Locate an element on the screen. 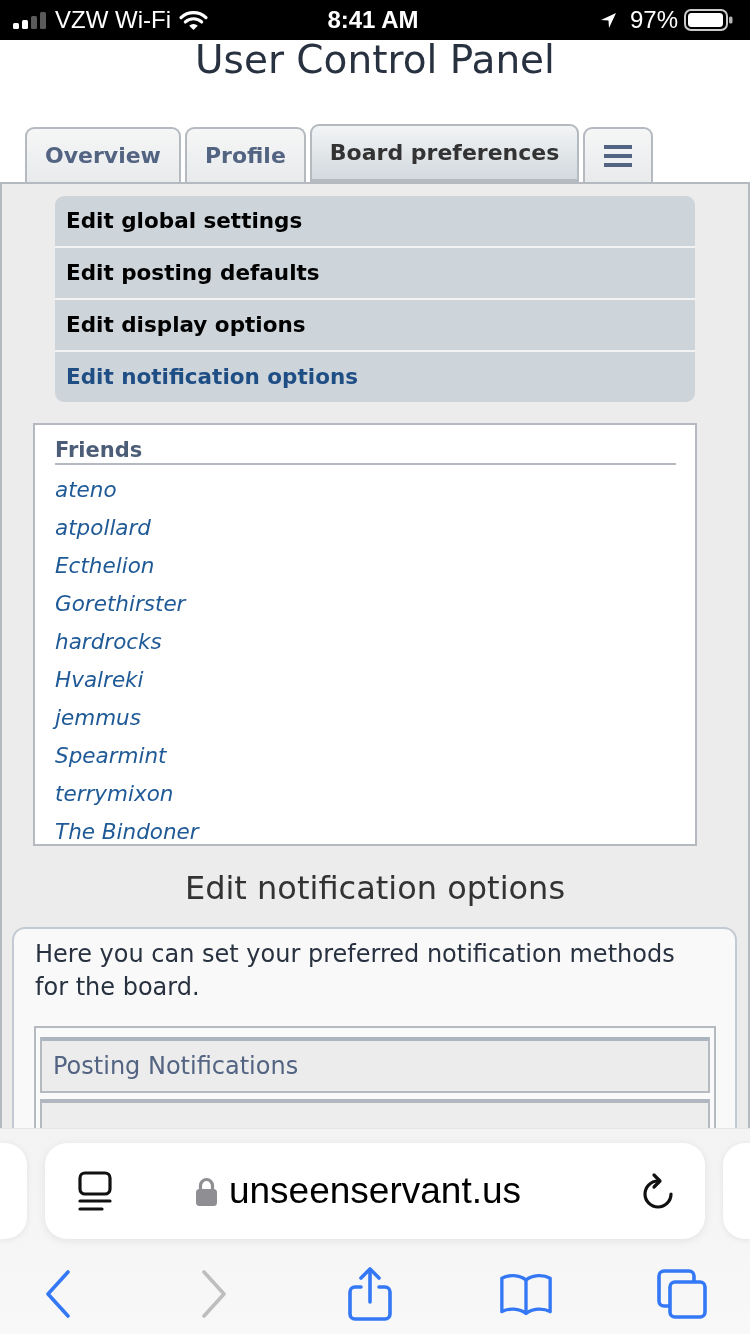 This screenshot has width=750, height=1334. battery-percent: 97% is located at coordinates (653, 20).